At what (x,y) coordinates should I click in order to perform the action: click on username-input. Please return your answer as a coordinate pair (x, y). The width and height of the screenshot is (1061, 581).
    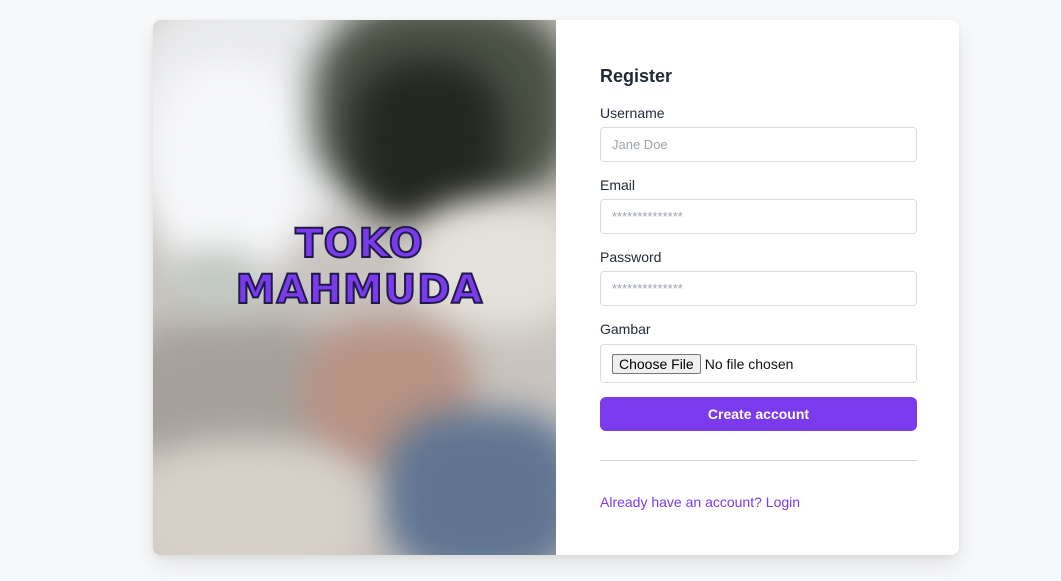
    Looking at the image, I should click on (758, 144).